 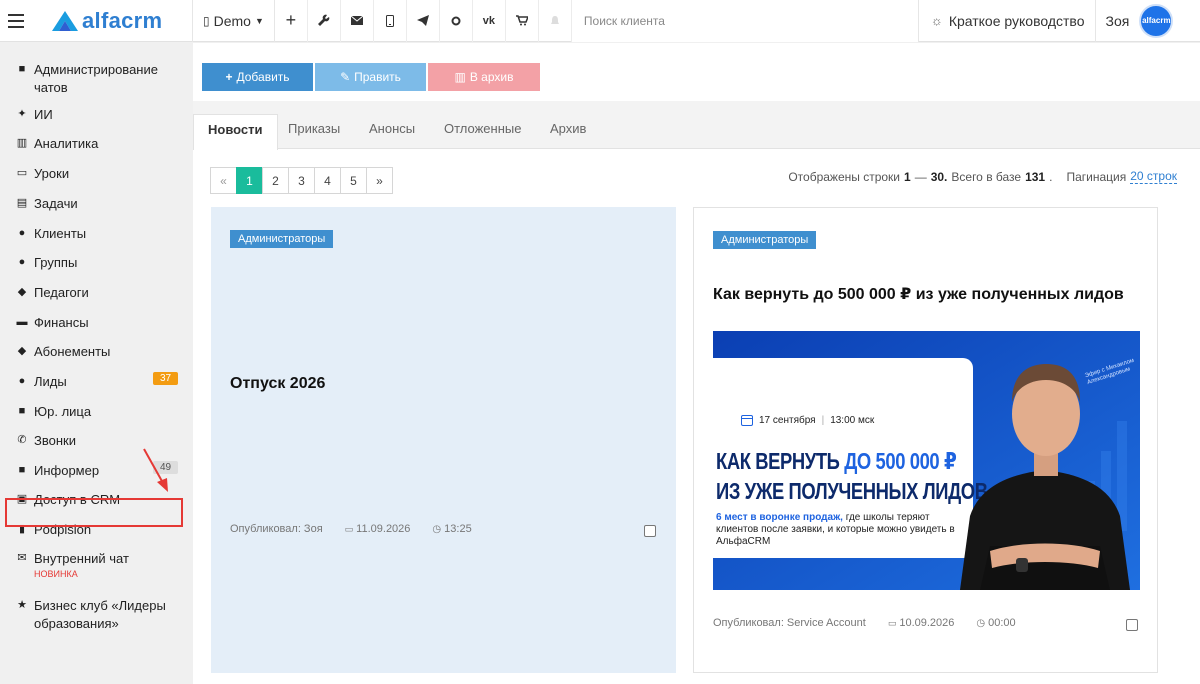 What do you see at coordinates (16, 21) in the screenshot?
I see `menu-icon` at bounding box center [16, 21].